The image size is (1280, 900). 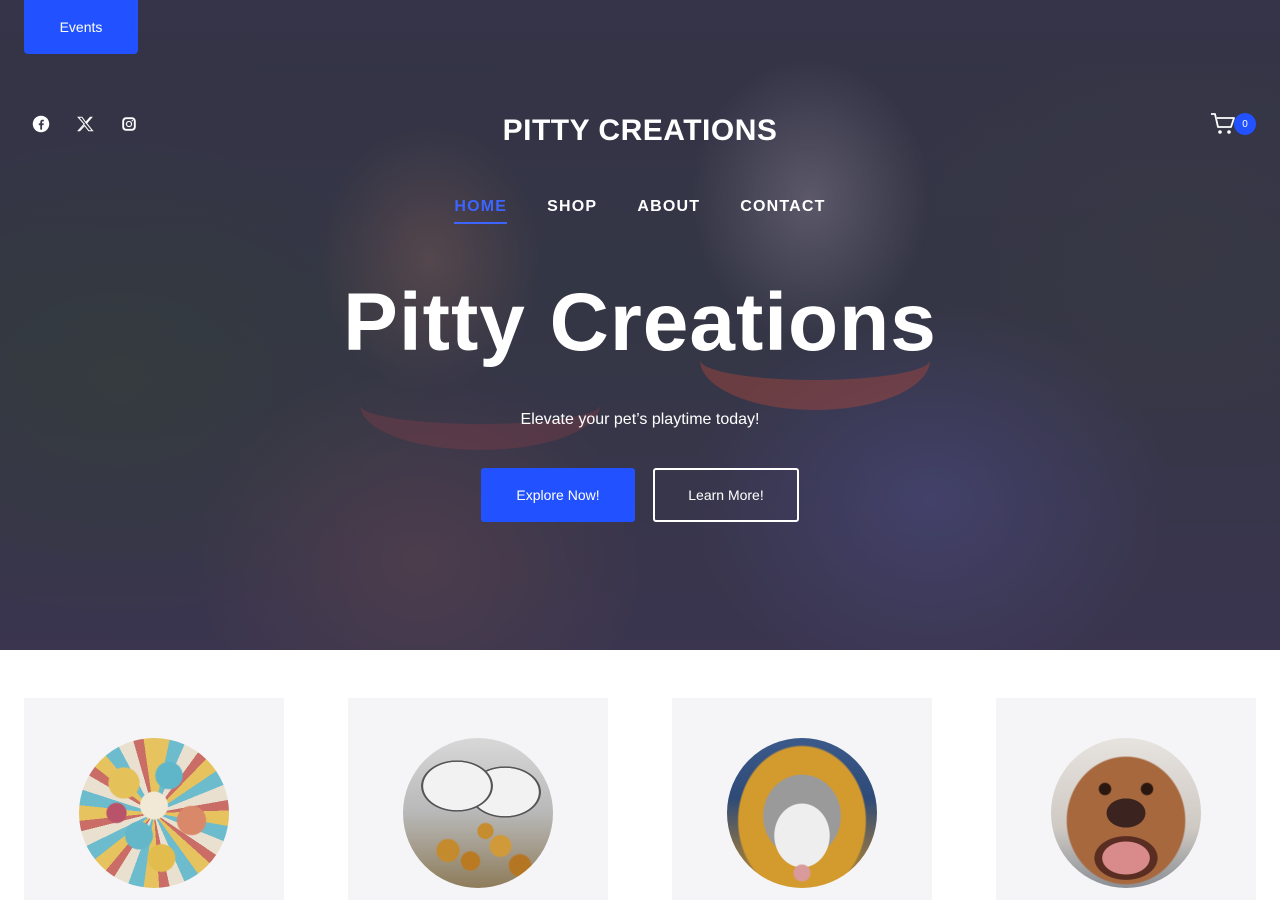 I want to click on product-card-ferret, so click(x=802, y=799).